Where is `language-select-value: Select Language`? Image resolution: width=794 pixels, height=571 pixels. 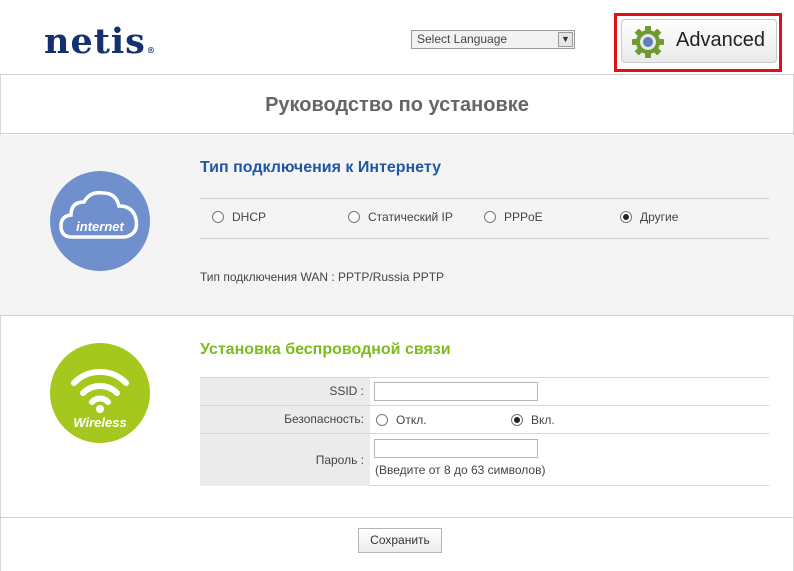
language-select-value: Select Language is located at coordinates (462, 39).